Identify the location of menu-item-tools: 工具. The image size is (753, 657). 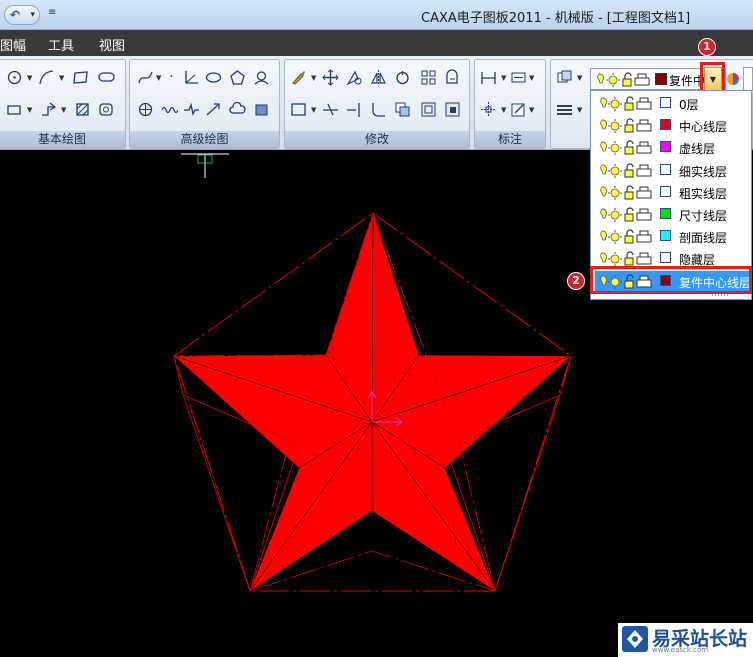
(61, 44).